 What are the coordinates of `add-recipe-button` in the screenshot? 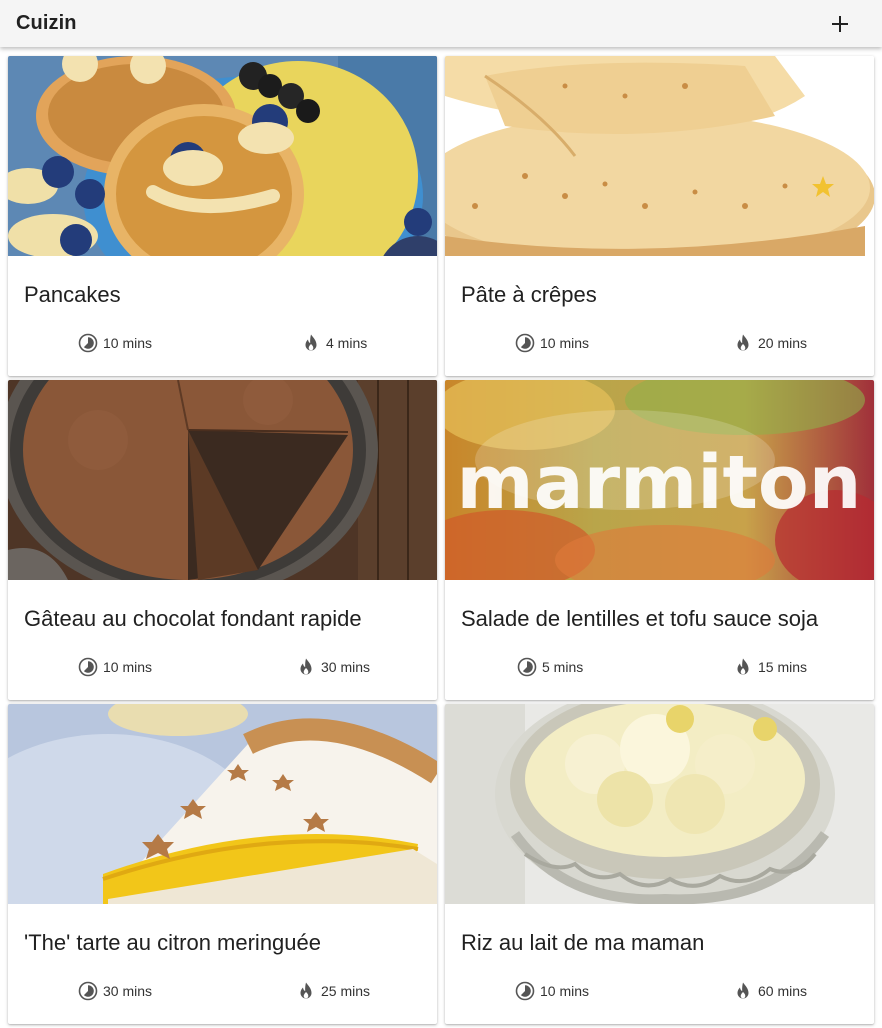 It's located at (840, 24).